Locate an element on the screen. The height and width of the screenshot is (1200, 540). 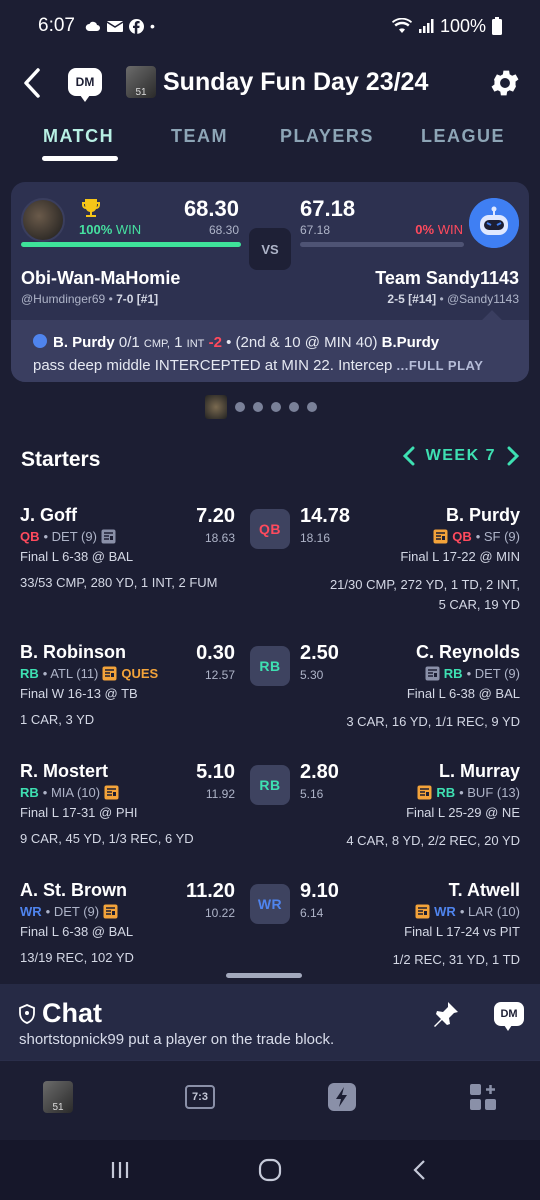
left-player-name: B. Robinson is located at coordinates (73, 652).